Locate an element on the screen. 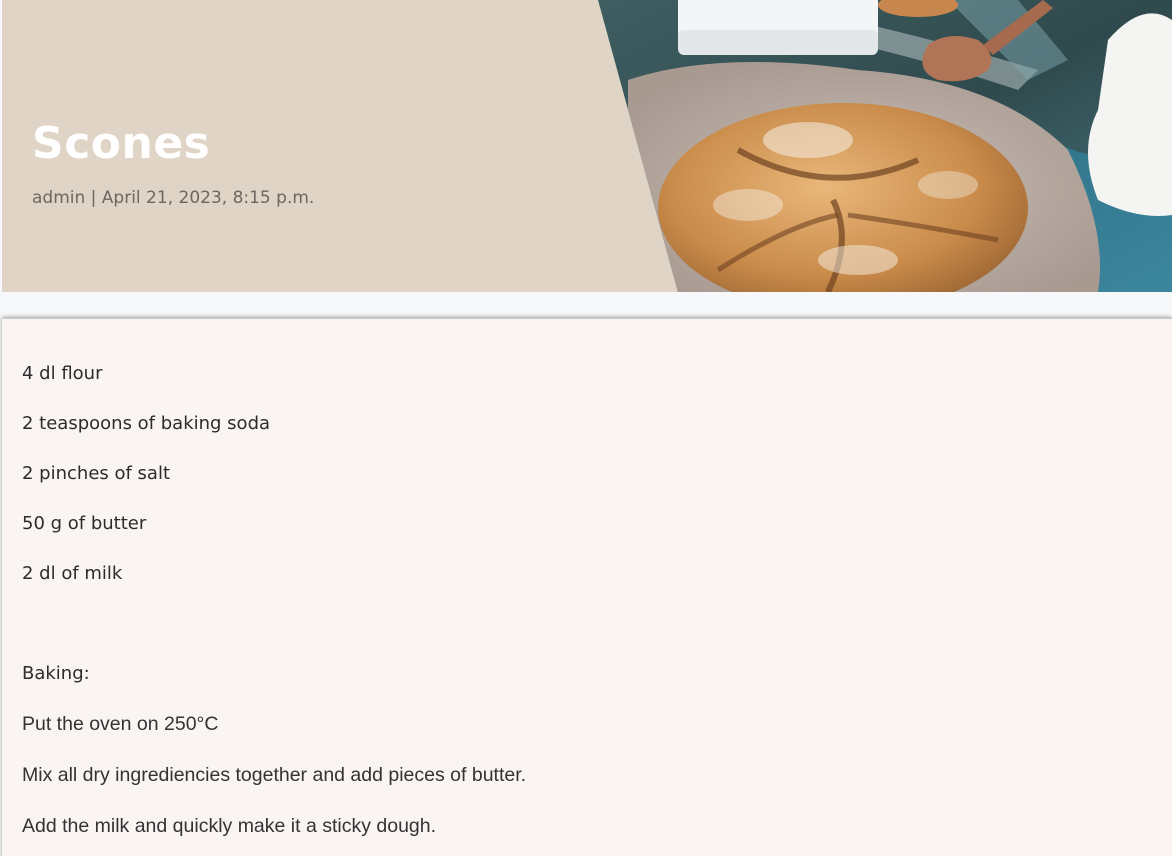 The image size is (1172, 856). ingredient-item: 2 pinches of salt is located at coordinates (96, 473).